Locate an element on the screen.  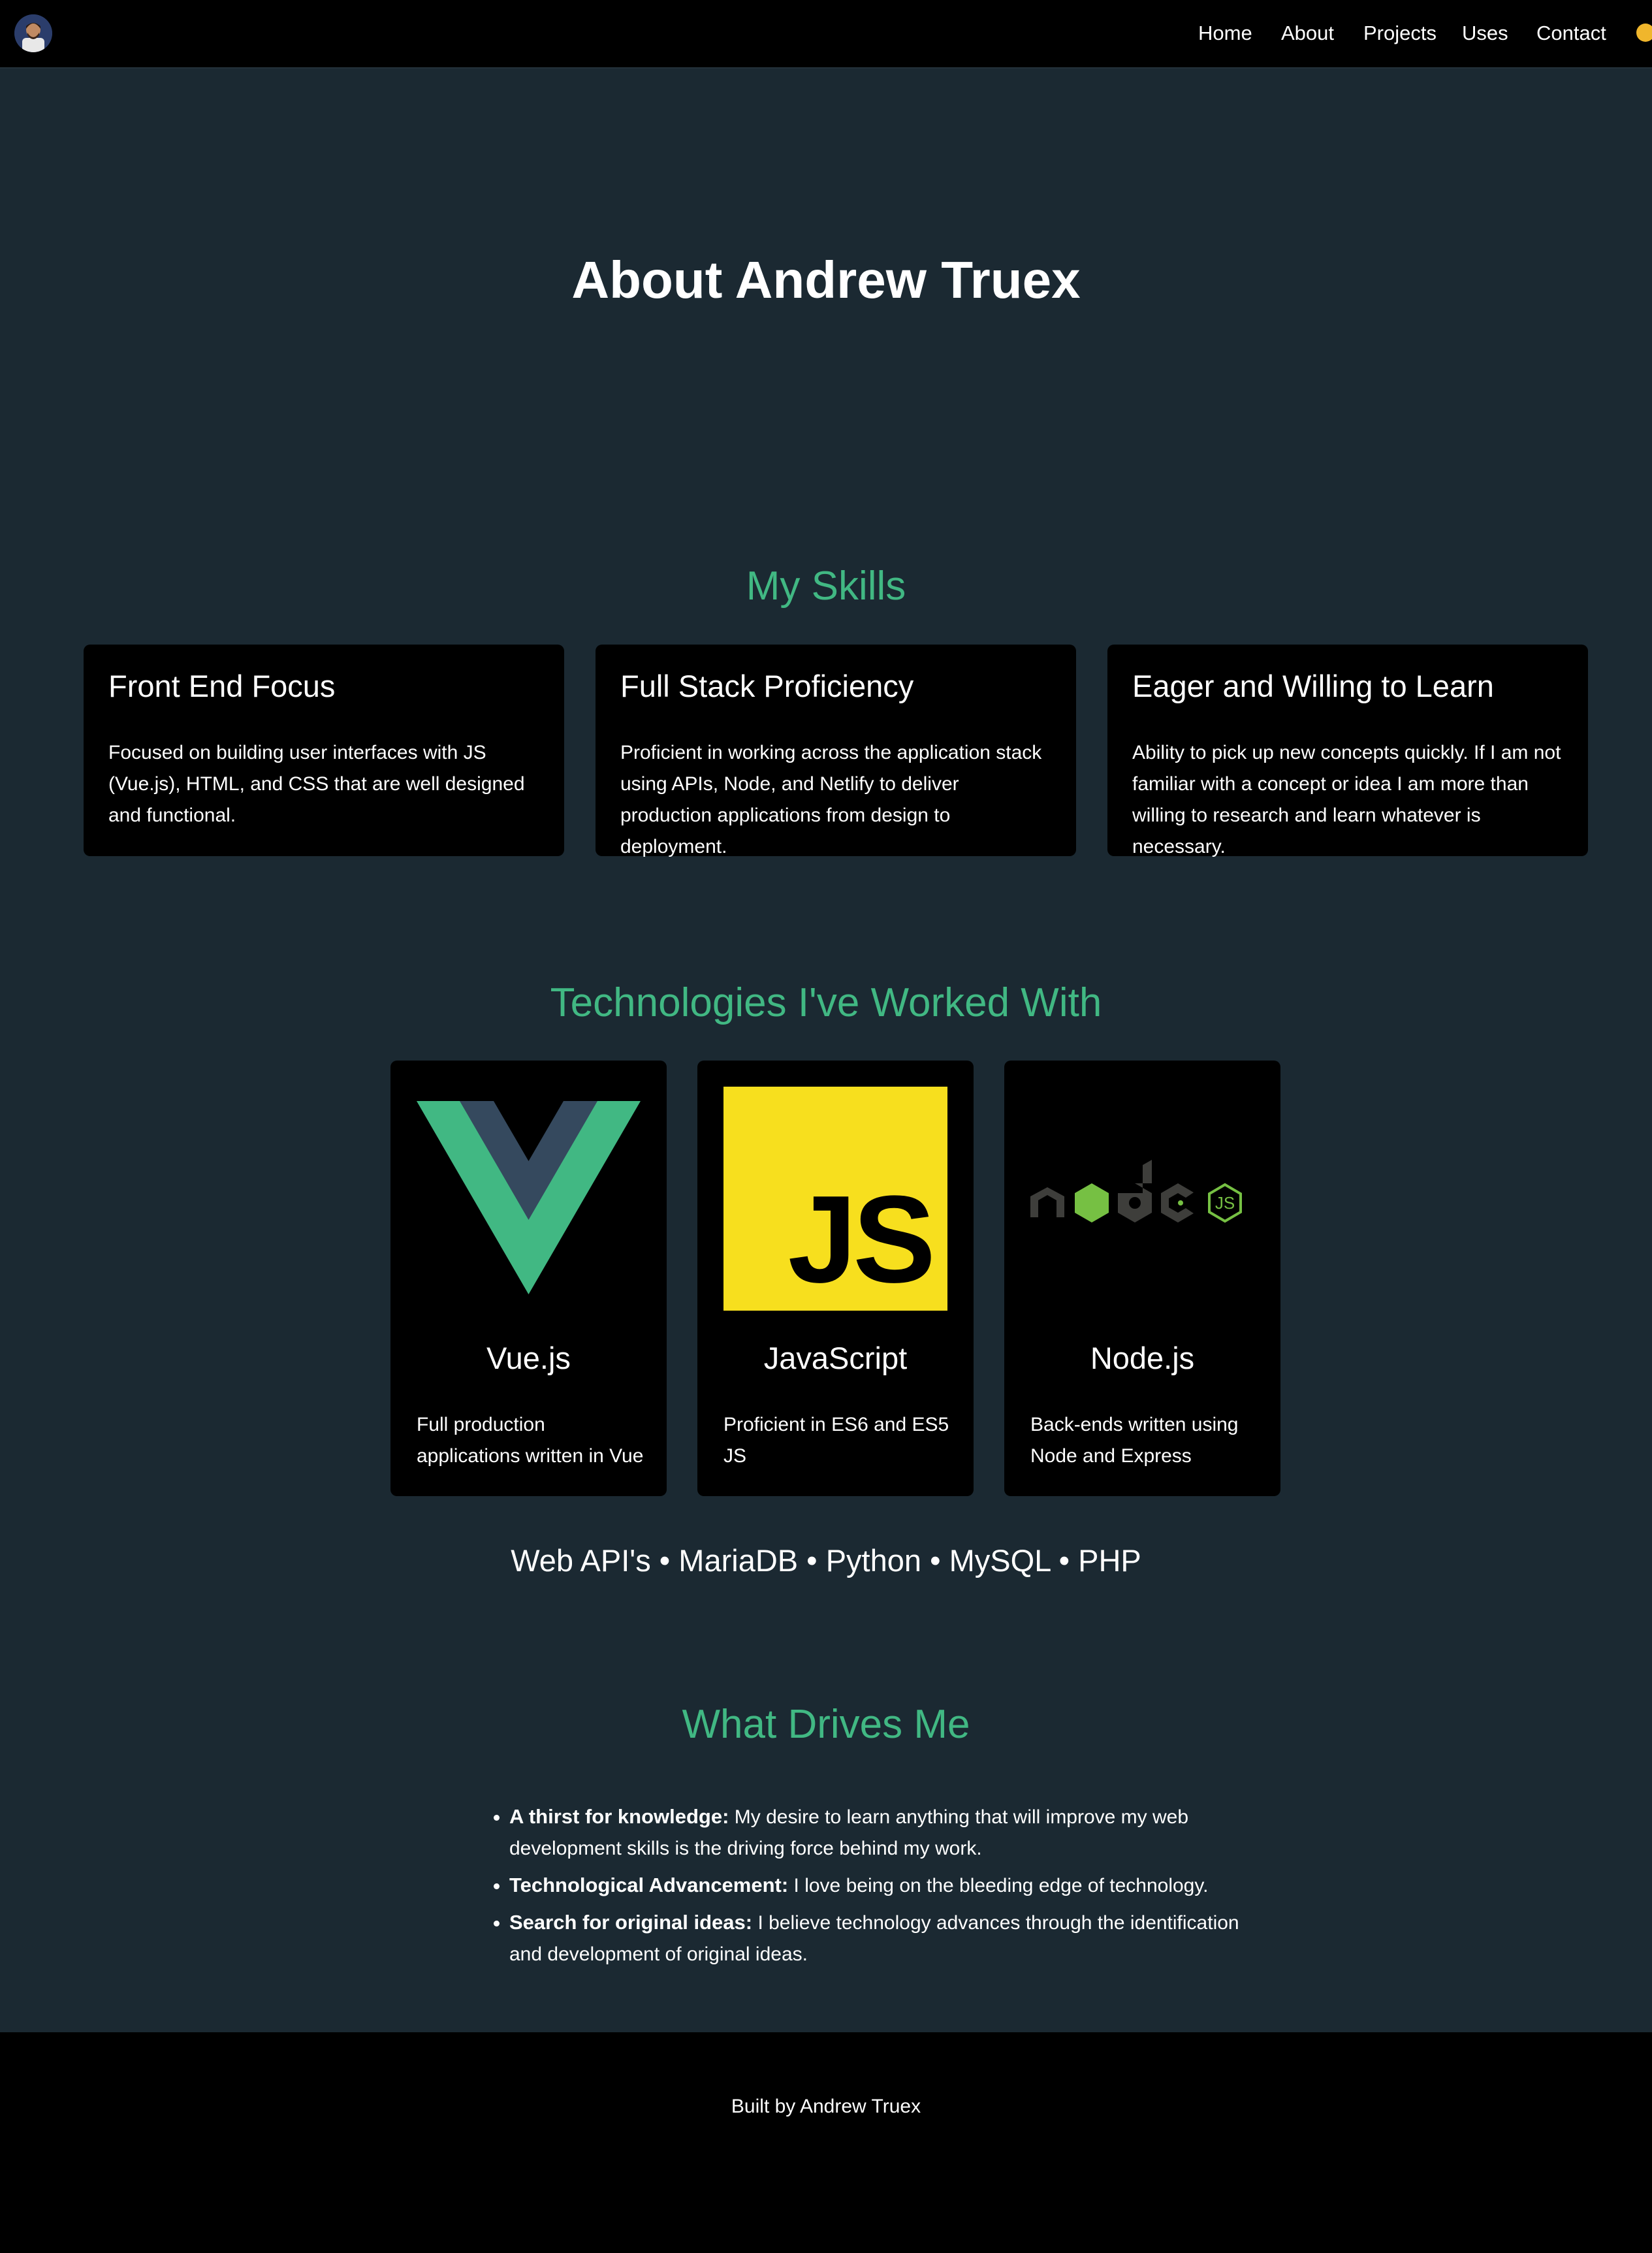
page-title: About Andrew Truex is located at coordinates (826, 280).